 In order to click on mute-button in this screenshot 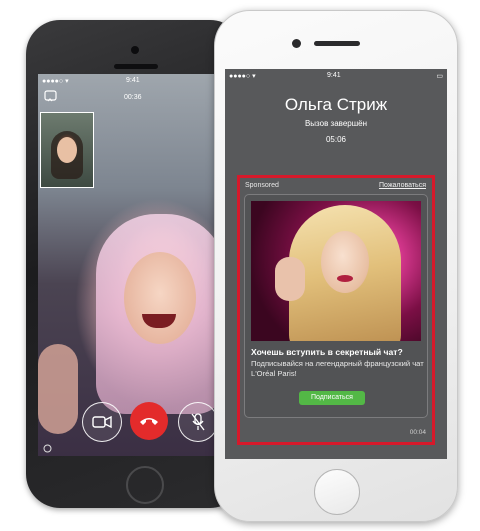, I will do `click(198, 422)`.